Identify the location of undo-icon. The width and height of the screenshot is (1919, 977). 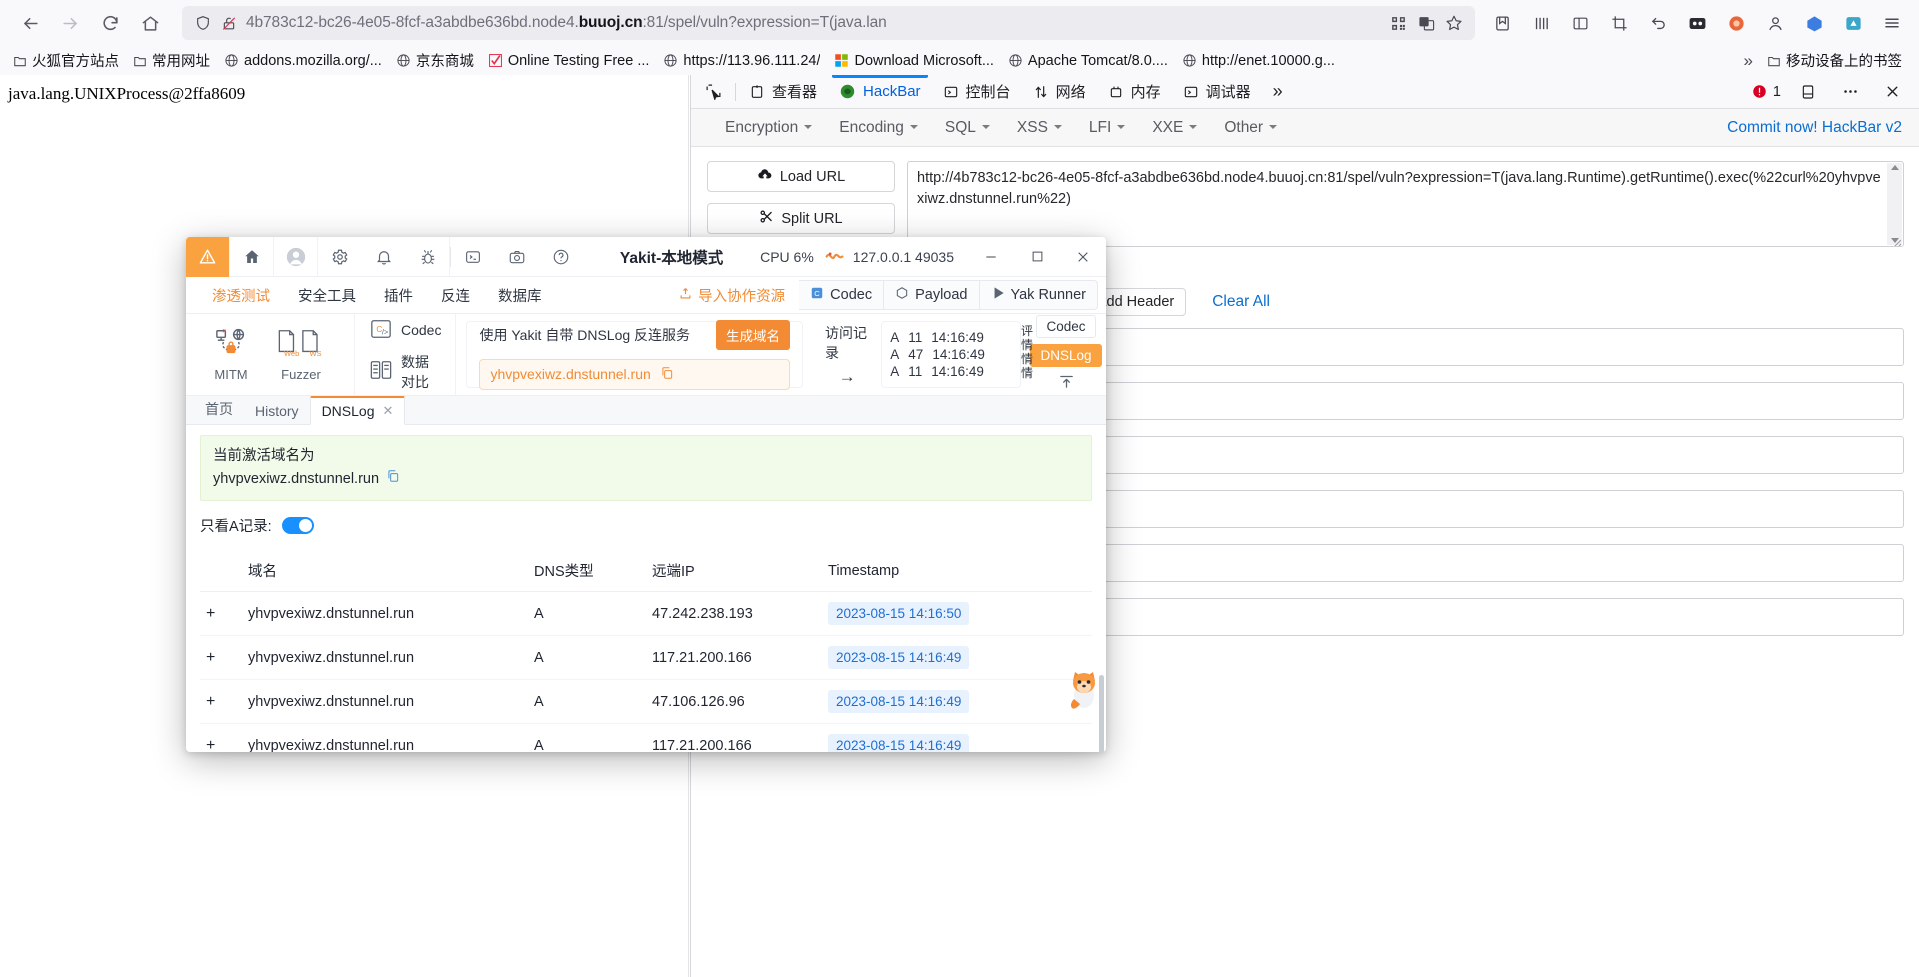
(1658, 23).